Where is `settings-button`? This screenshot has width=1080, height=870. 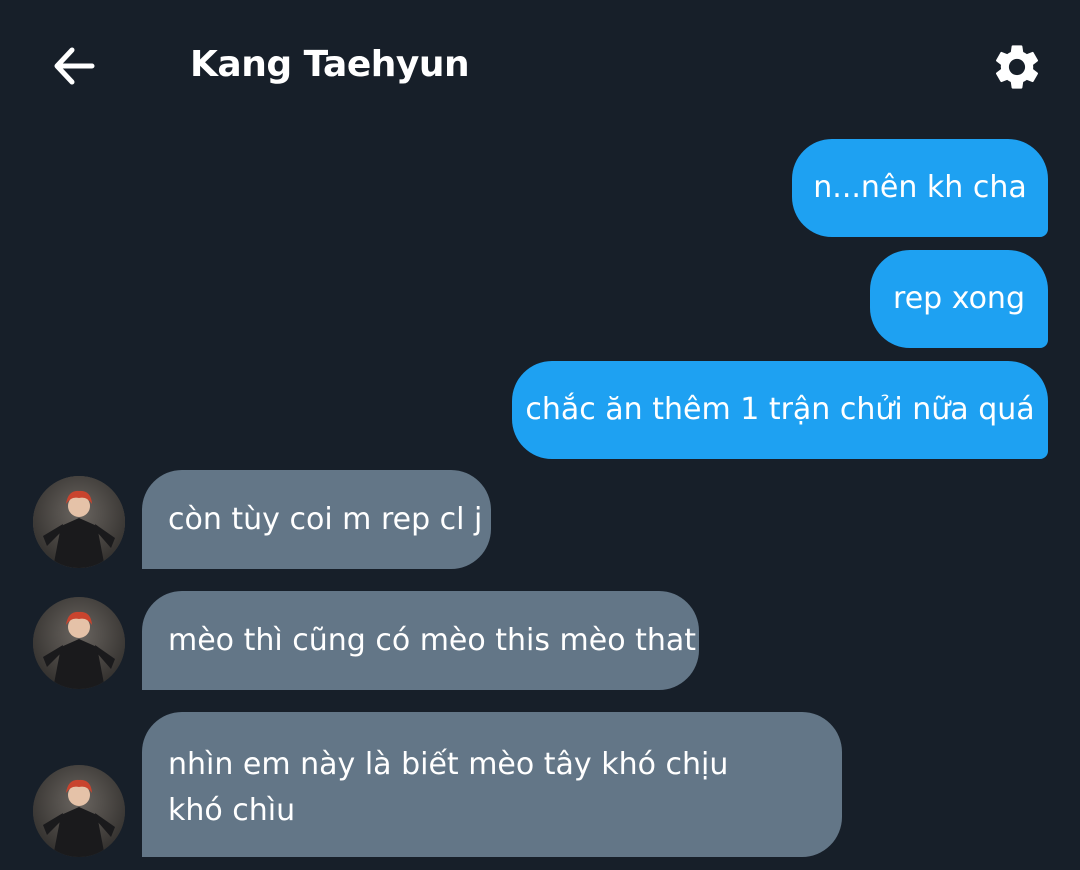 settings-button is located at coordinates (1017, 67).